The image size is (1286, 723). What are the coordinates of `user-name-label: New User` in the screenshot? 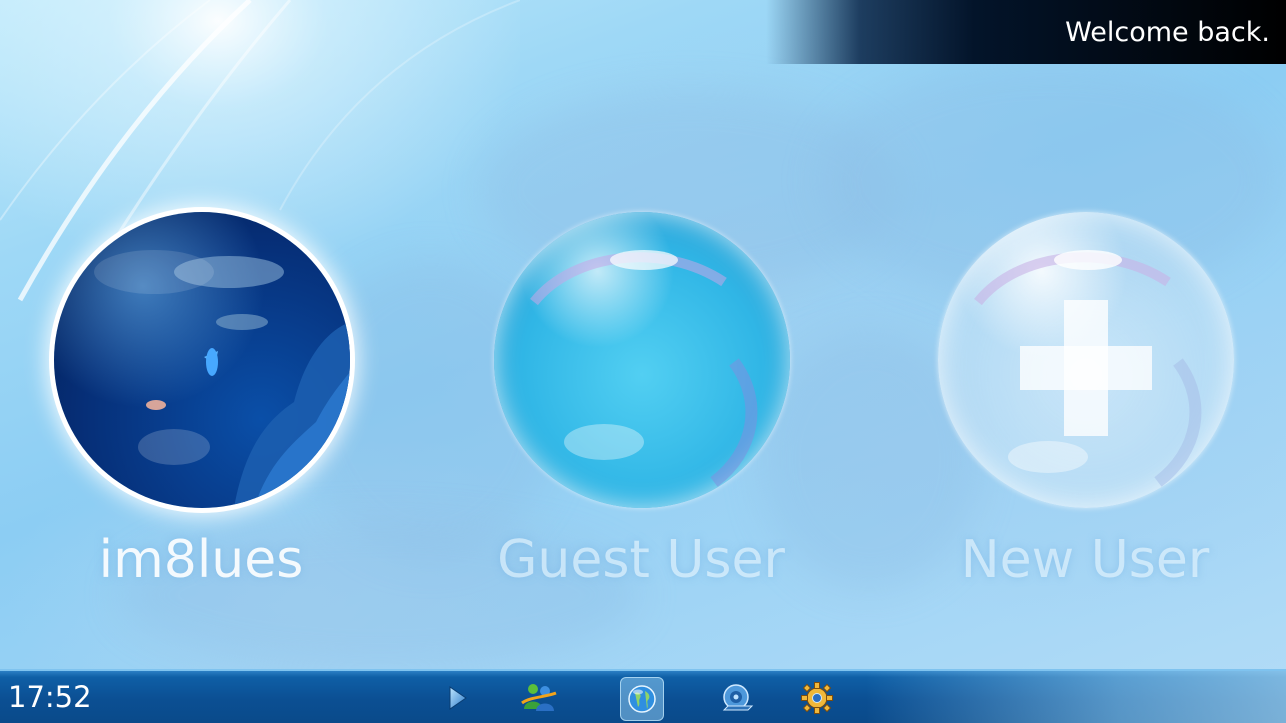 It's located at (1085, 560).